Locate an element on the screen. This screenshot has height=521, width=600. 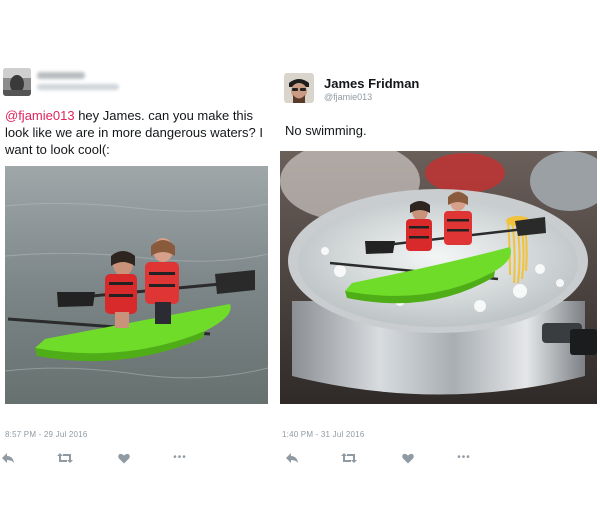
mention-link: @fjamie013 is located at coordinates (40, 115).